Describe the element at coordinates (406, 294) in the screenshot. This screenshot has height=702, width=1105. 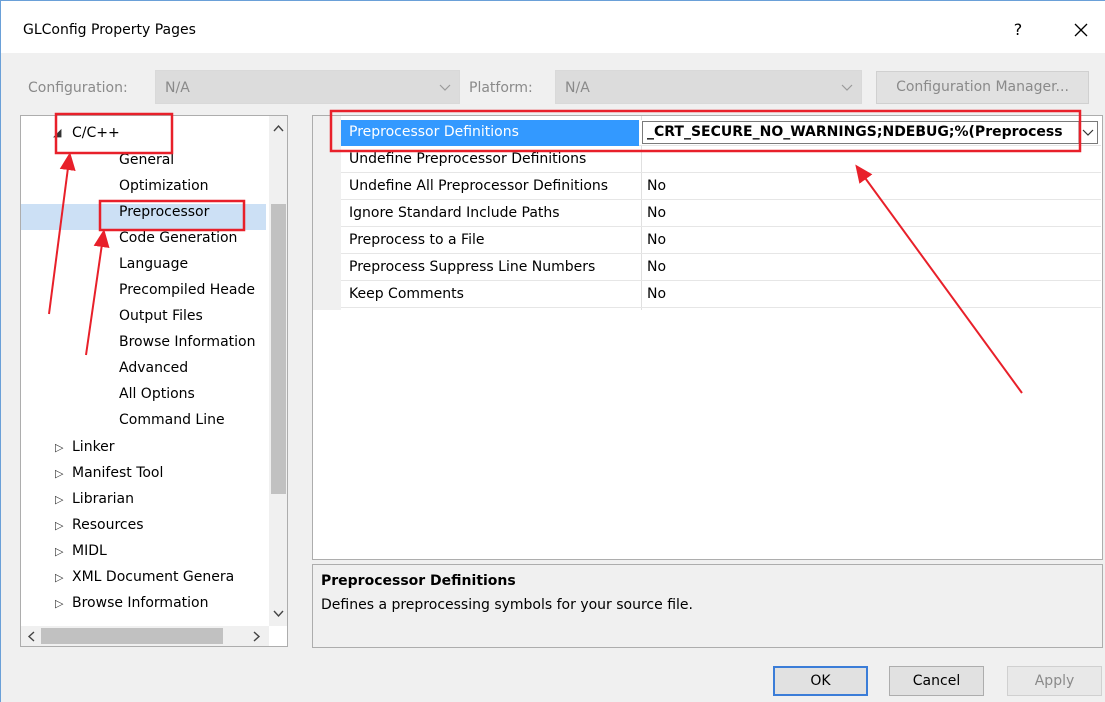
I see `property-name: Keep Comments` at that location.